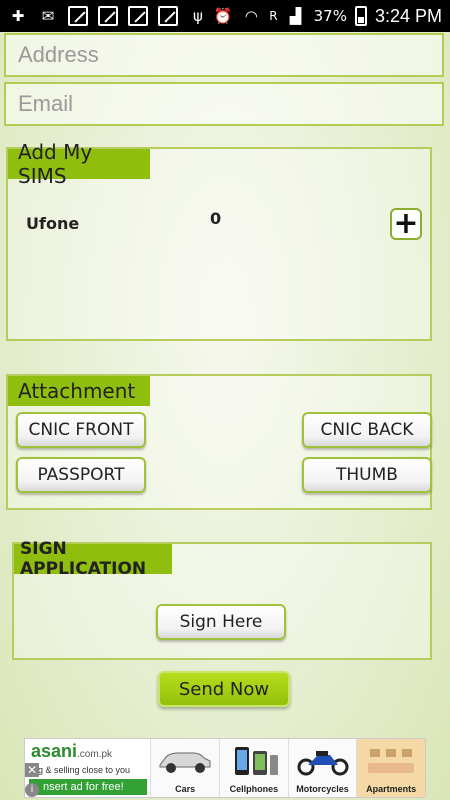 The width and height of the screenshot is (450, 800). What do you see at coordinates (224, 689) in the screenshot?
I see `send-now-button: Send Now` at bounding box center [224, 689].